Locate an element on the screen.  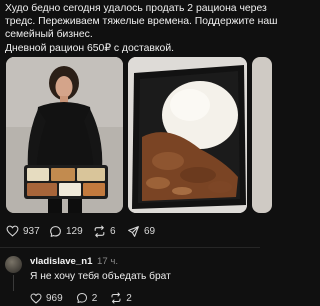
post-action-bar: 937 129 6 69 is located at coordinates (130, 231).